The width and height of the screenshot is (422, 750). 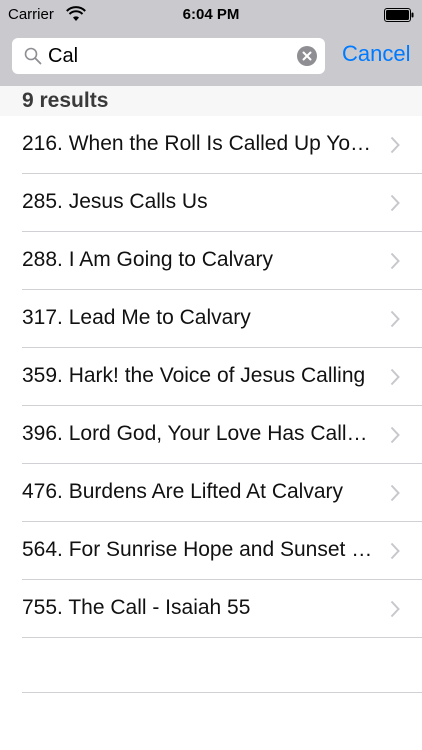 What do you see at coordinates (183, 491) in the screenshot?
I see `list-item-label: 476. Burdens Are Lifted At Calvary` at bounding box center [183, 491].